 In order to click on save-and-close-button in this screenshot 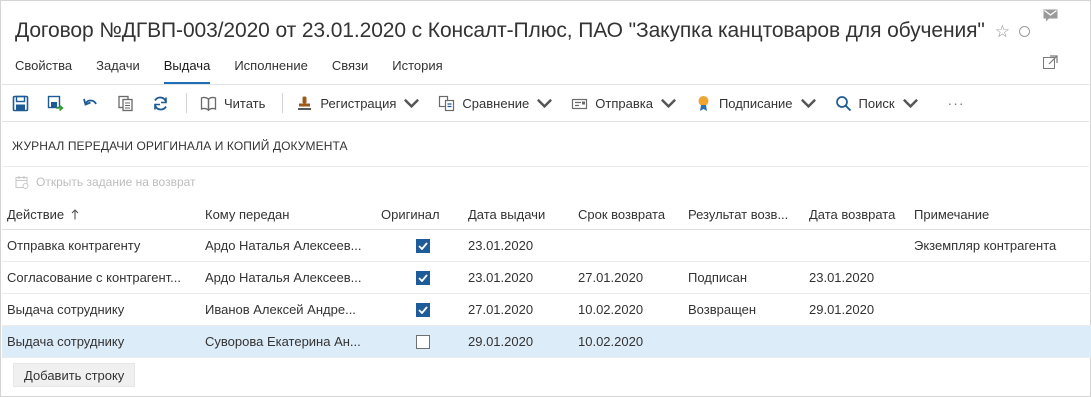, I will do `click(55, 103)`.